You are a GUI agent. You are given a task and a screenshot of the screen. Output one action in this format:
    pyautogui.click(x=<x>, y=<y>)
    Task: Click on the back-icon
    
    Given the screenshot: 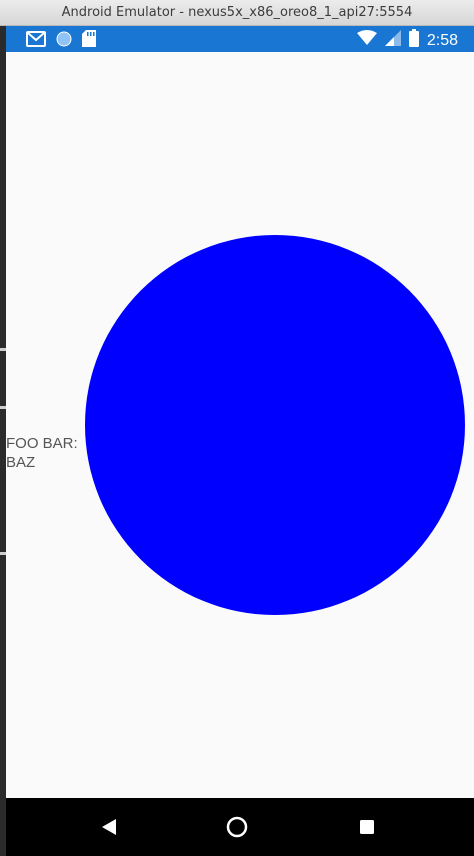 What is the action you would take?
    pyautogui.click(x=109, y=827)
    